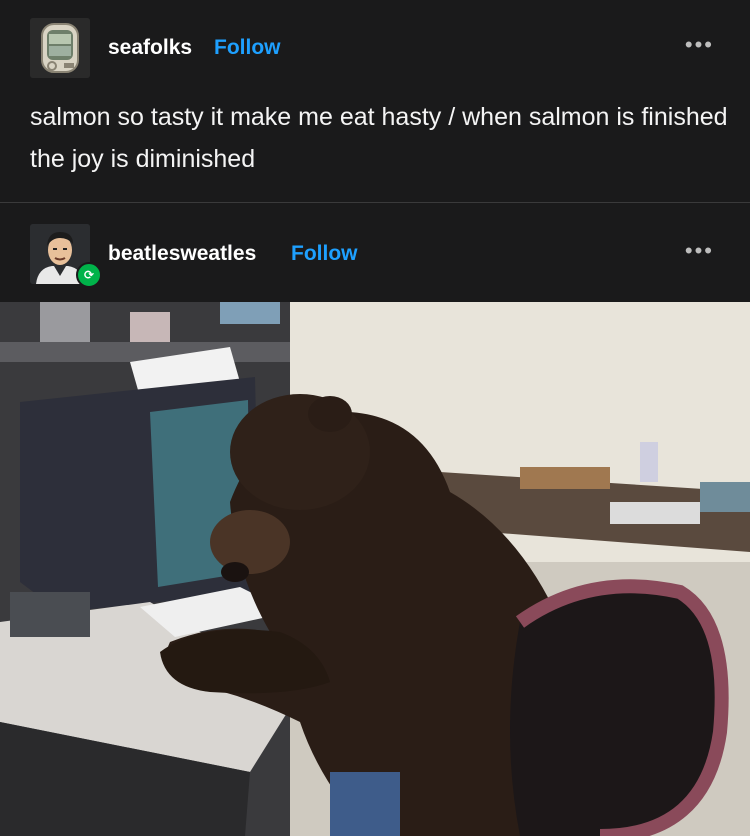  I want to click on sardine-tin-icon, so click(60, 48).